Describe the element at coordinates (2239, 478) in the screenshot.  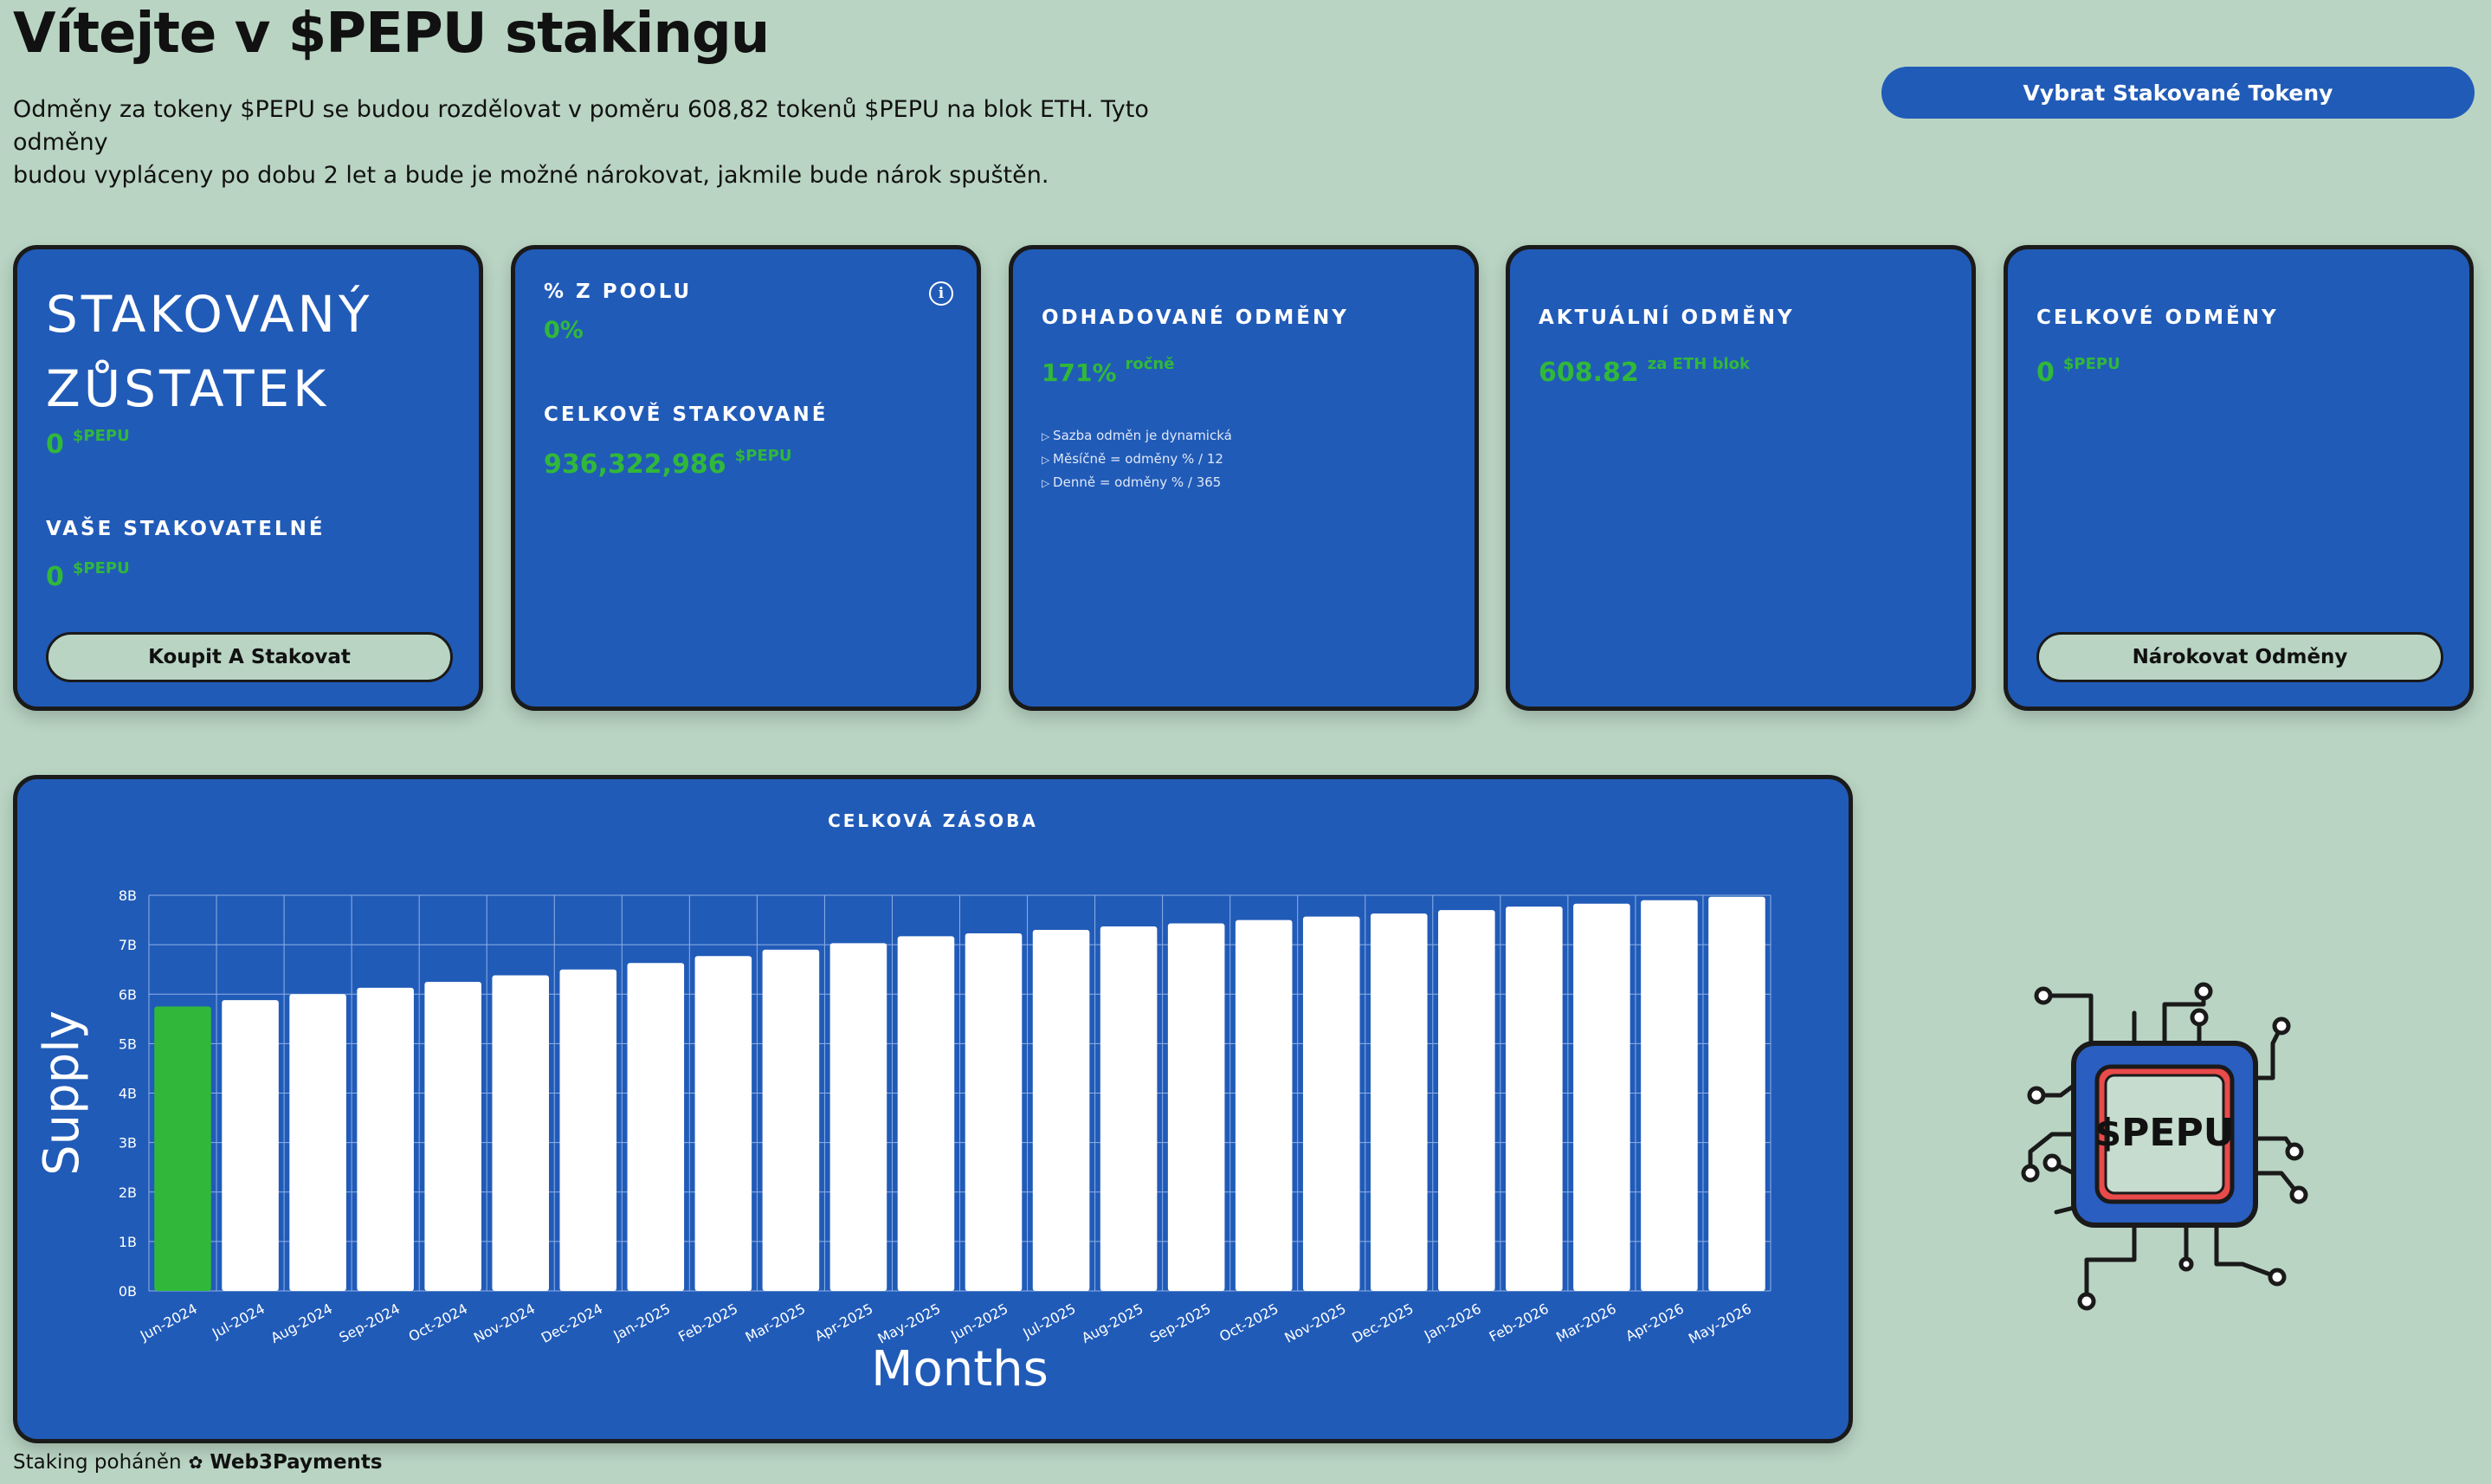
I see `total-rewards-card: CELKOVÉ ODMĚNY 0 $PEPU Nárokovat Odměny` at that location.